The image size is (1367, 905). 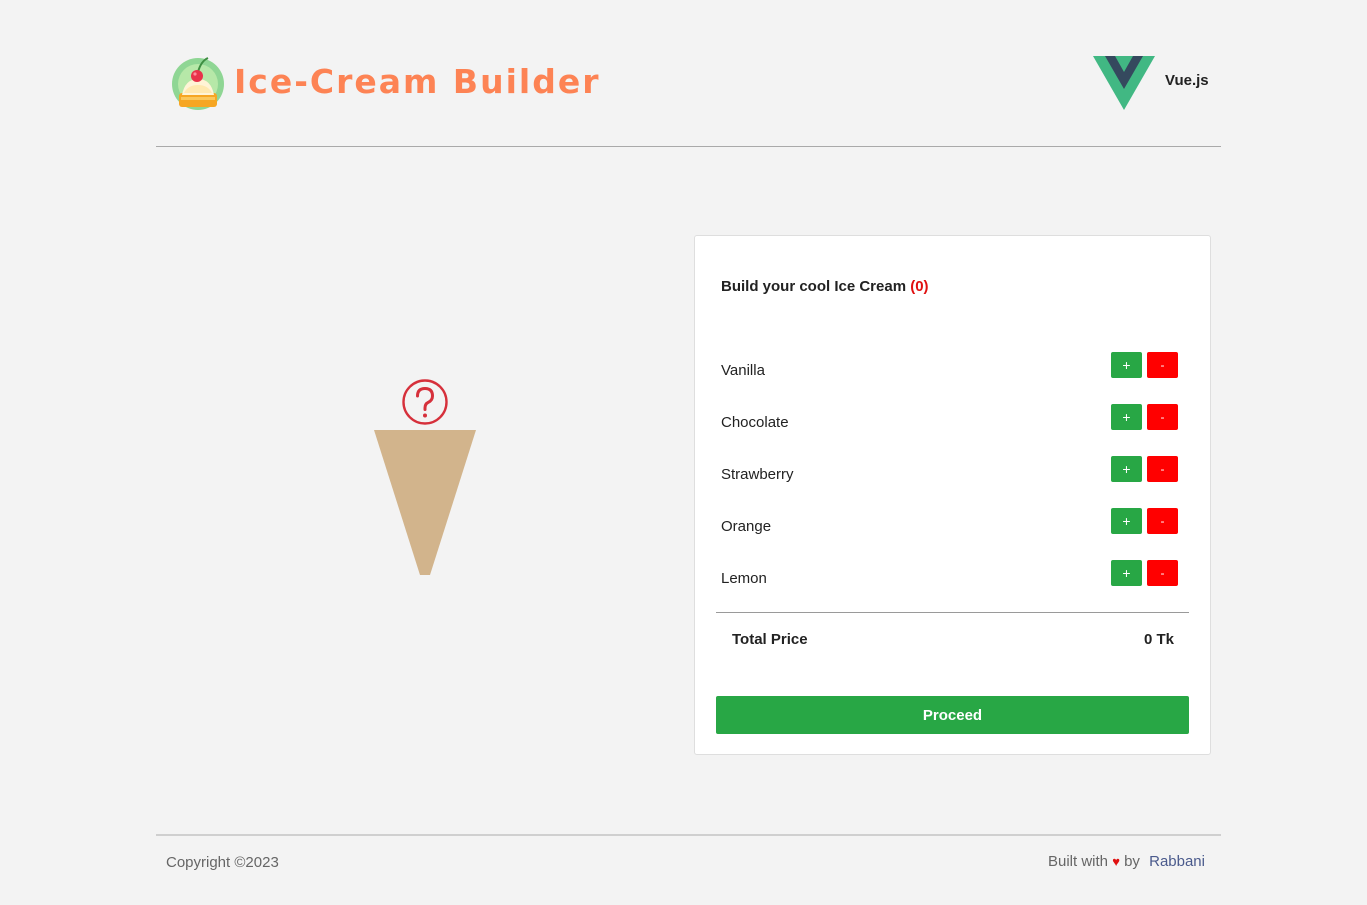 I want to click on footer: Copyright ©2023 Built with ♥ by Rabbani, so click(x=688, y=865).